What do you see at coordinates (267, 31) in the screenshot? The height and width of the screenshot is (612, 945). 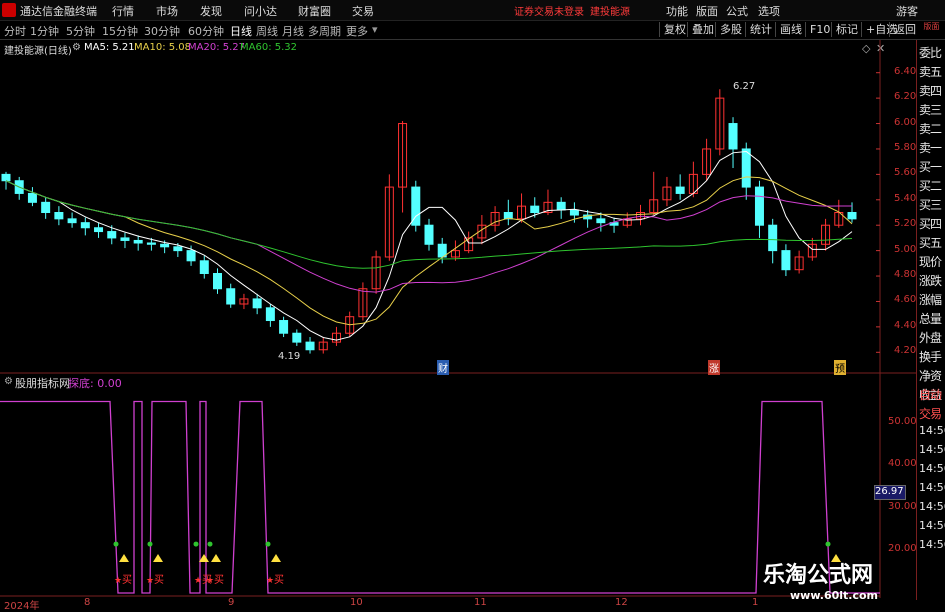 I see `period-weekly: 周线` at bounding box center [267, 31].